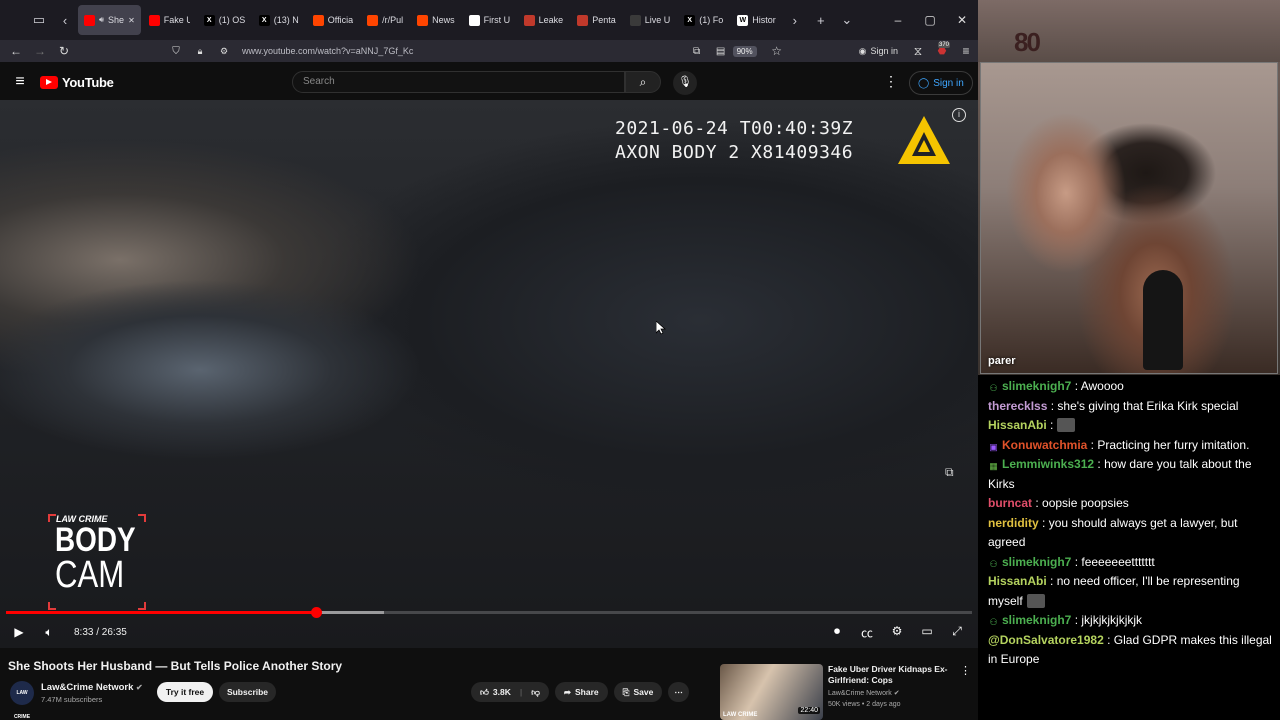 This screenshot has width=1280, height=720. I want to click on play-icon: ▶, so click(19, 632).